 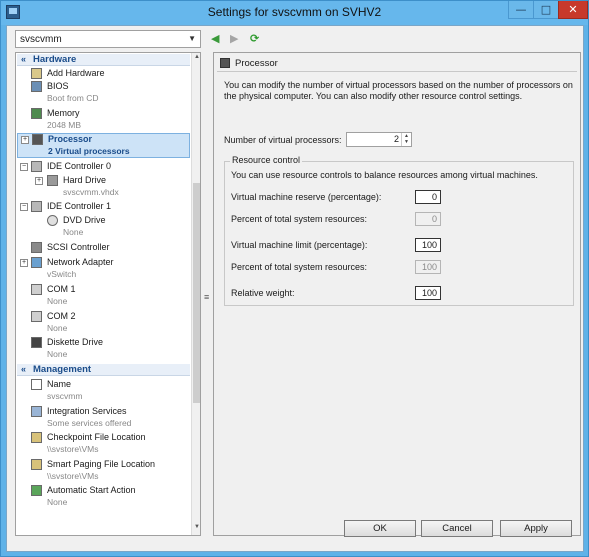 I want to click on tree-item-label: Add Hardware, so click(x=76, y=73).